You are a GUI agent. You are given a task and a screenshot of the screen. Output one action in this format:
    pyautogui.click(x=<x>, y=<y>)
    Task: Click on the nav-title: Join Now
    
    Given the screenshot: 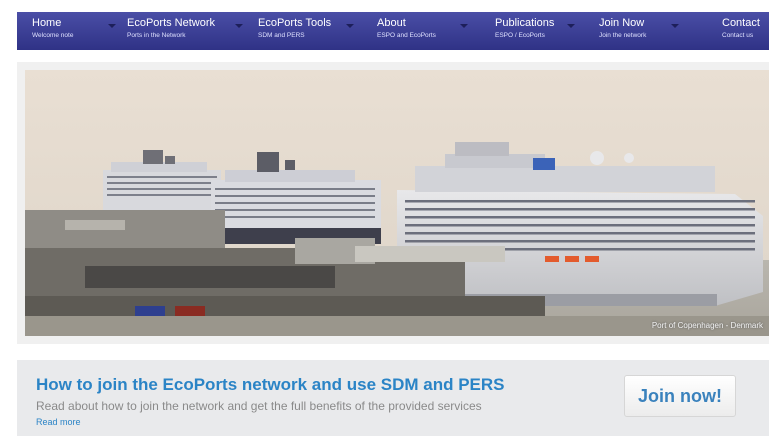 What is the action you would take?
    pyautogui.click(x=622, y=23)
    